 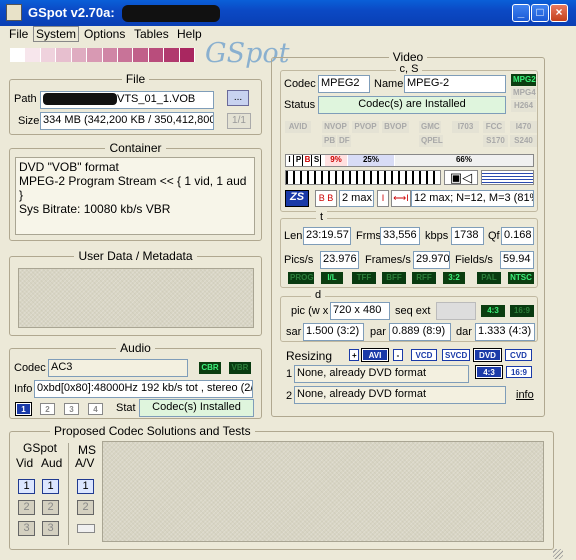 I want to click on video-codec-label: Codec, so click(x=300, y=84).